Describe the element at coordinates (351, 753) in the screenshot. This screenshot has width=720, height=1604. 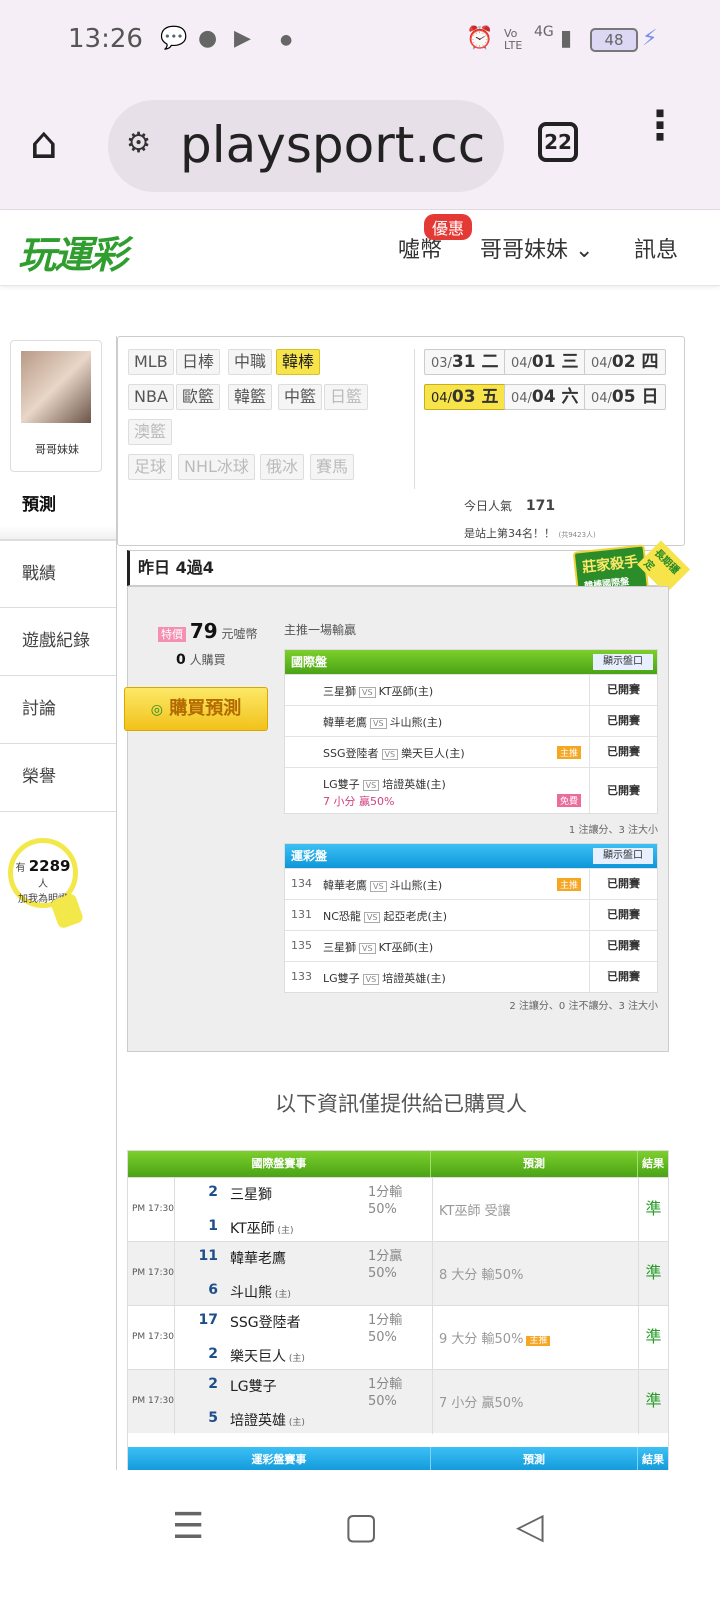
I see `home-team: SSG登陸者` at that location.